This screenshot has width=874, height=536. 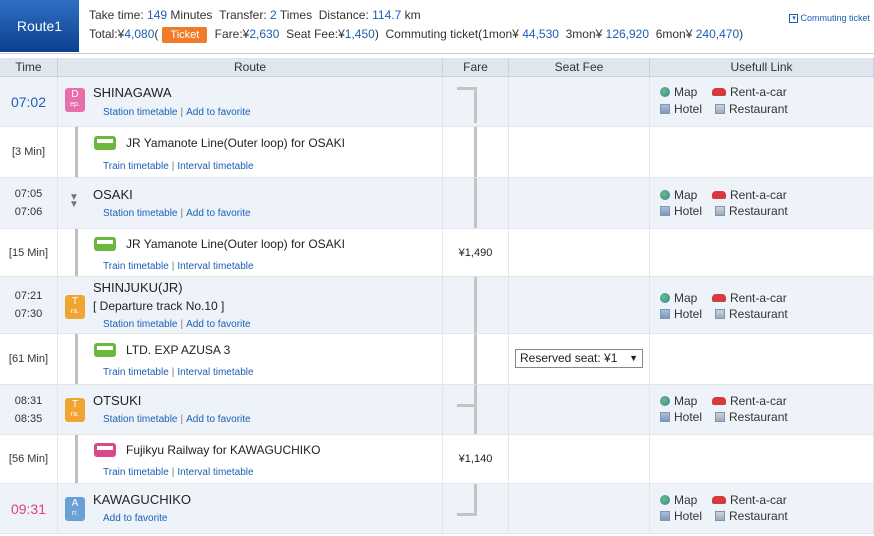 What do you see at coordinates (178, 350) in the screenshot?
I see `line-name: LTD. EXP AZUSA 3` at bounding box center [178, 350].